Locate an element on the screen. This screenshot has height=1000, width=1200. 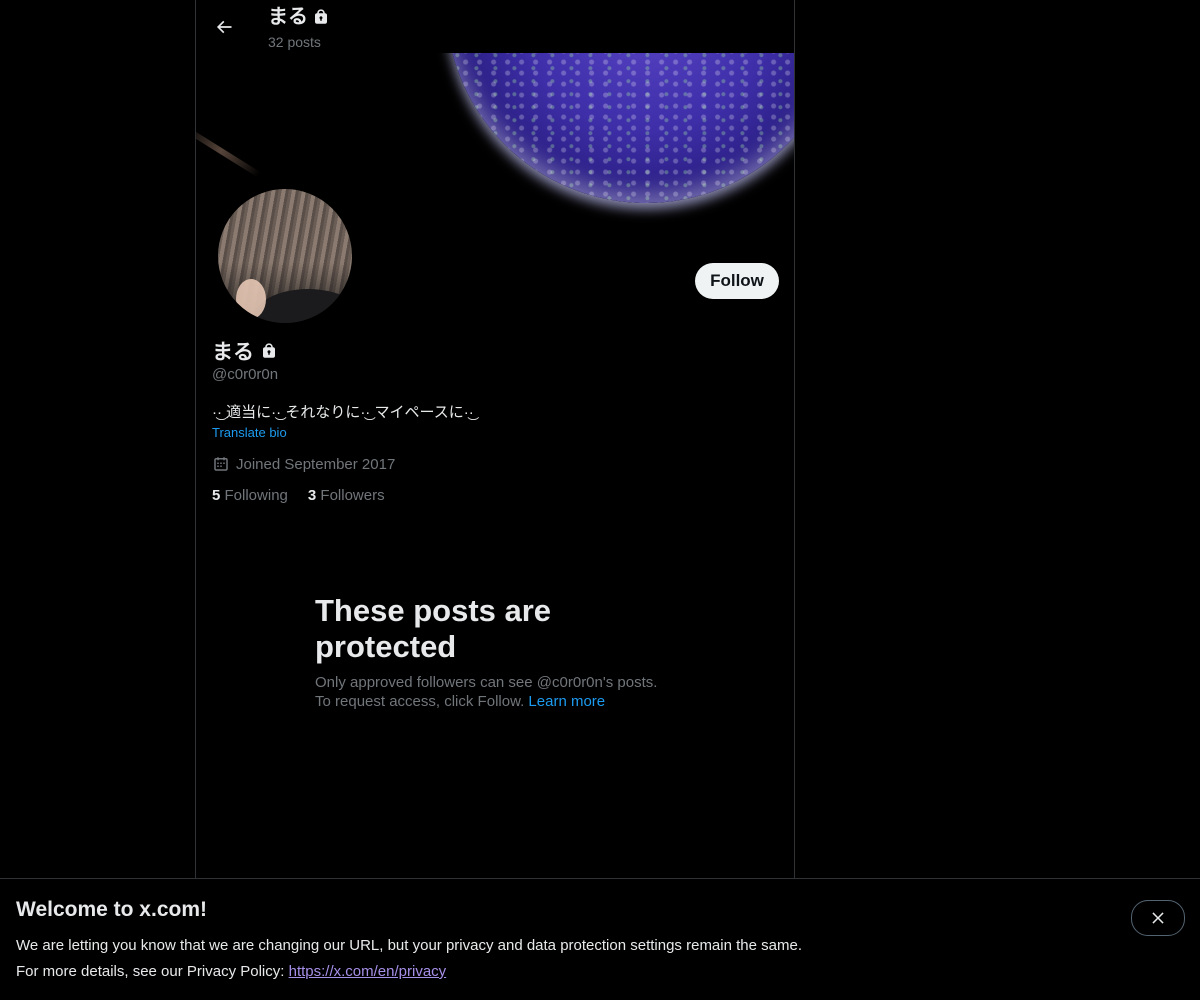
back-button is located at coordinates (224, 27).